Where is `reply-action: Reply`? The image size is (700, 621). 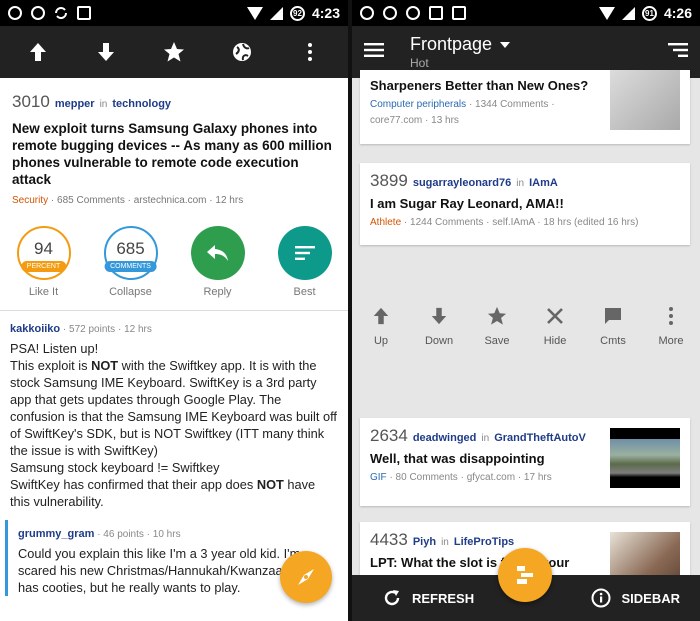 reply-action: Reply is located at coordinates (218, 262).